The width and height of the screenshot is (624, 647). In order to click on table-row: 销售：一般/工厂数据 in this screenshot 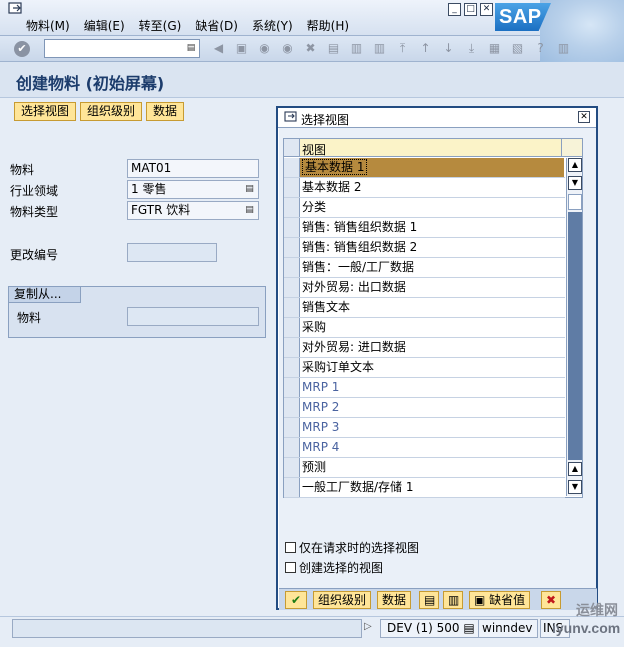, I will do `click(424, 268)`.